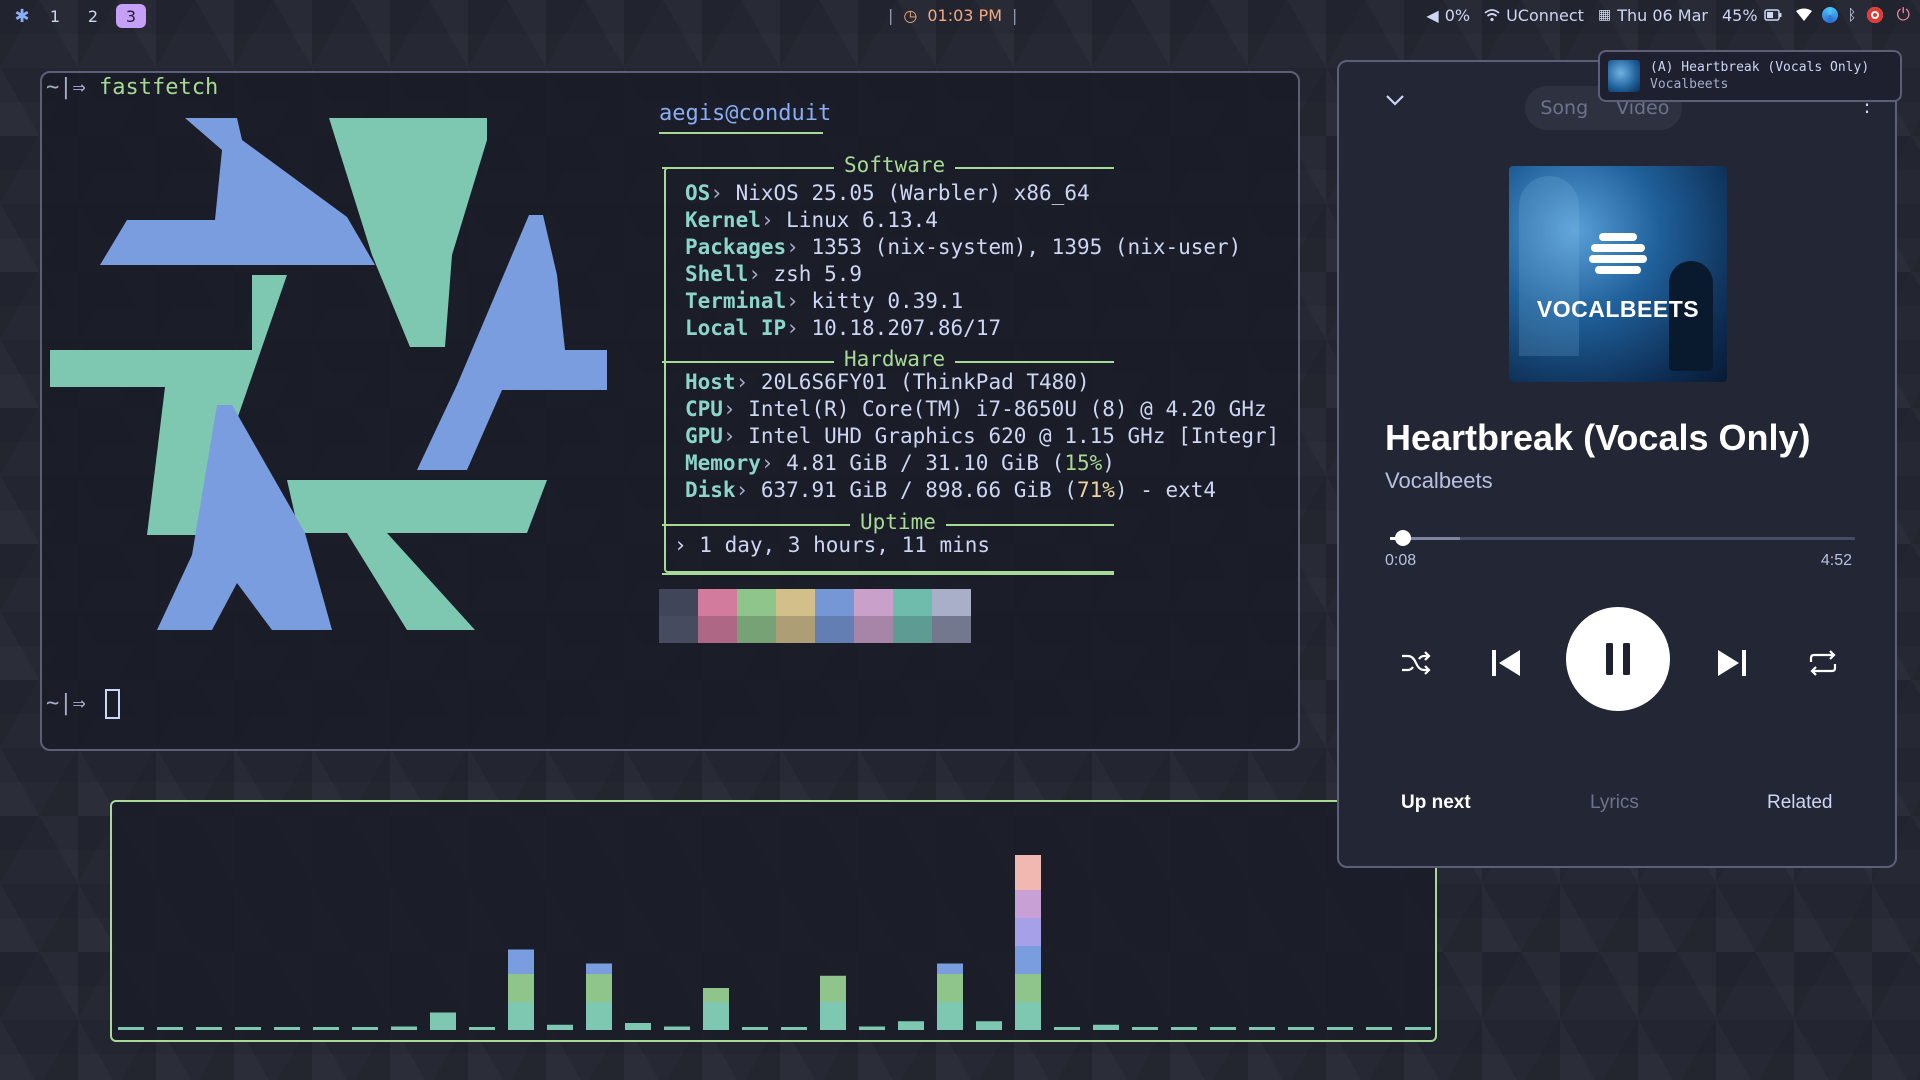 The image size is (1920, 1080). Describe the element at coordinates (832, 545) in the screenshot. I see `info-uptime: › 1 day, 3 hours, 11 mins` at that location.